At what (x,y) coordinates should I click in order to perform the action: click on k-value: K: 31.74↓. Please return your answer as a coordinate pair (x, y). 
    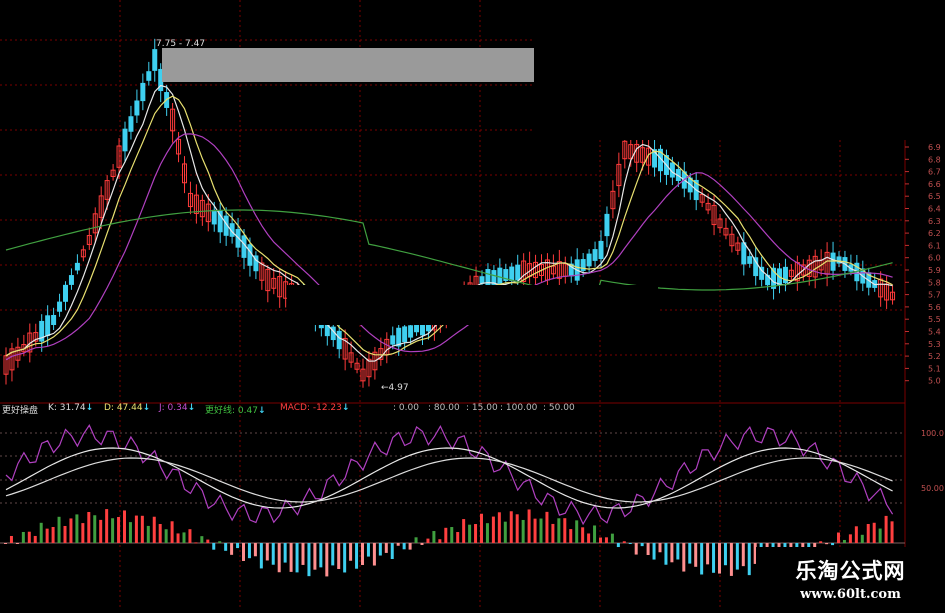
    Looking at the image, I should click on (71, 408).